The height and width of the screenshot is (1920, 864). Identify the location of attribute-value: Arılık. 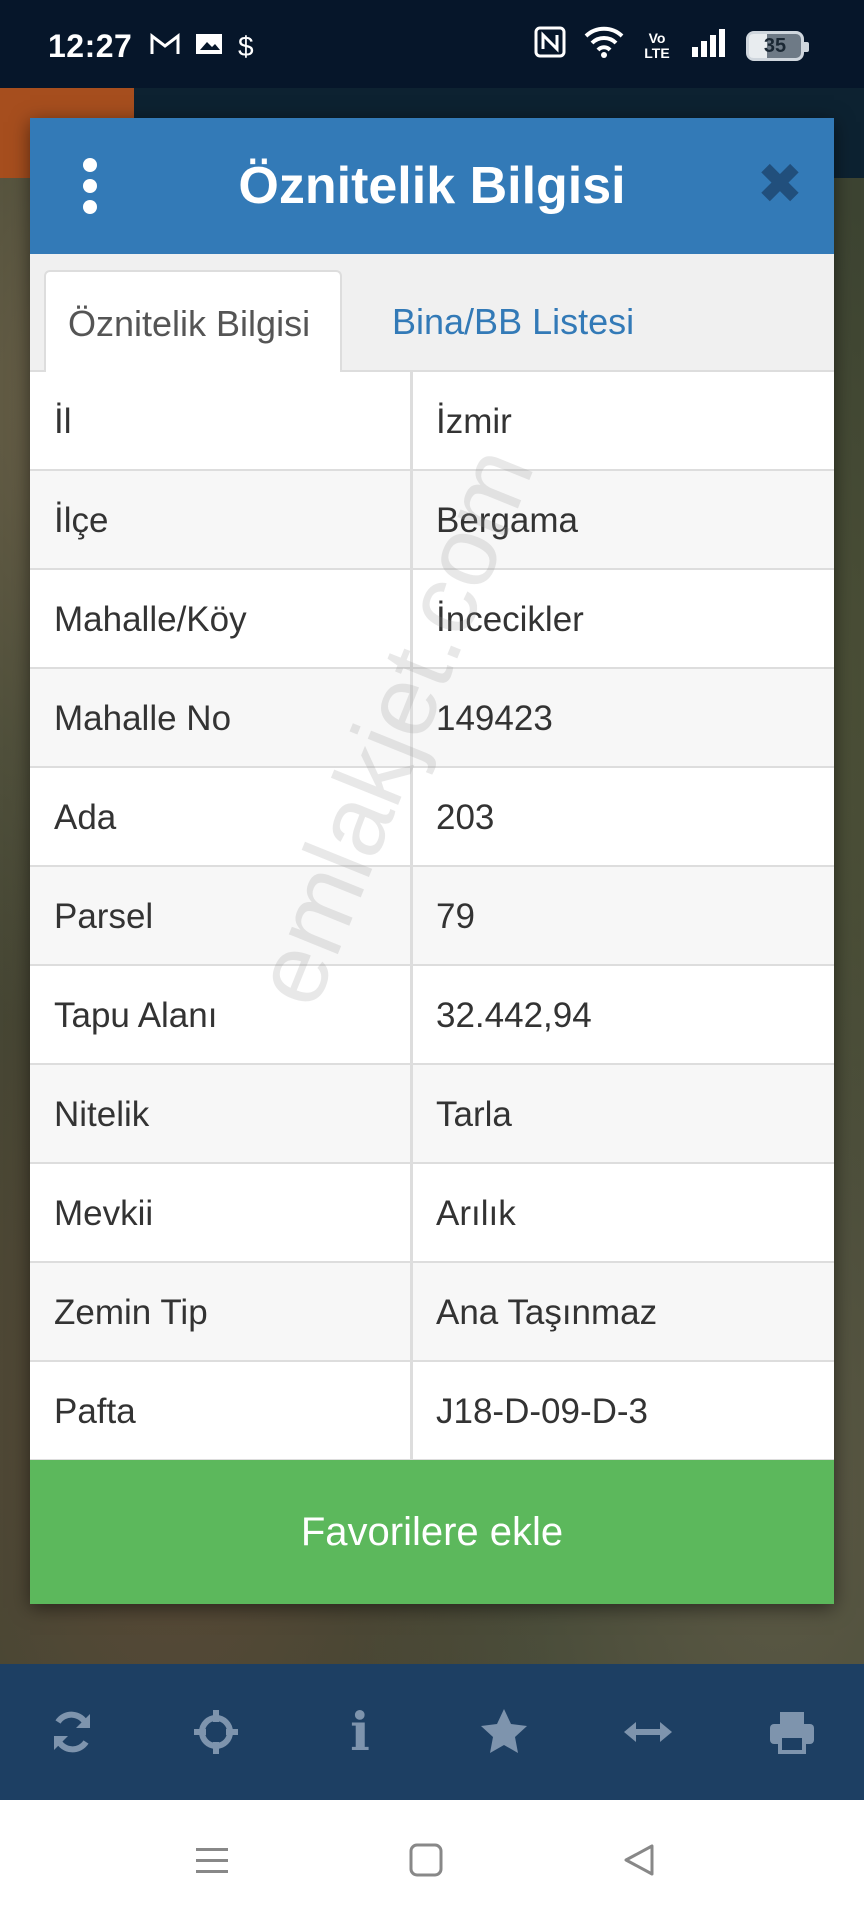
(476, 1213).